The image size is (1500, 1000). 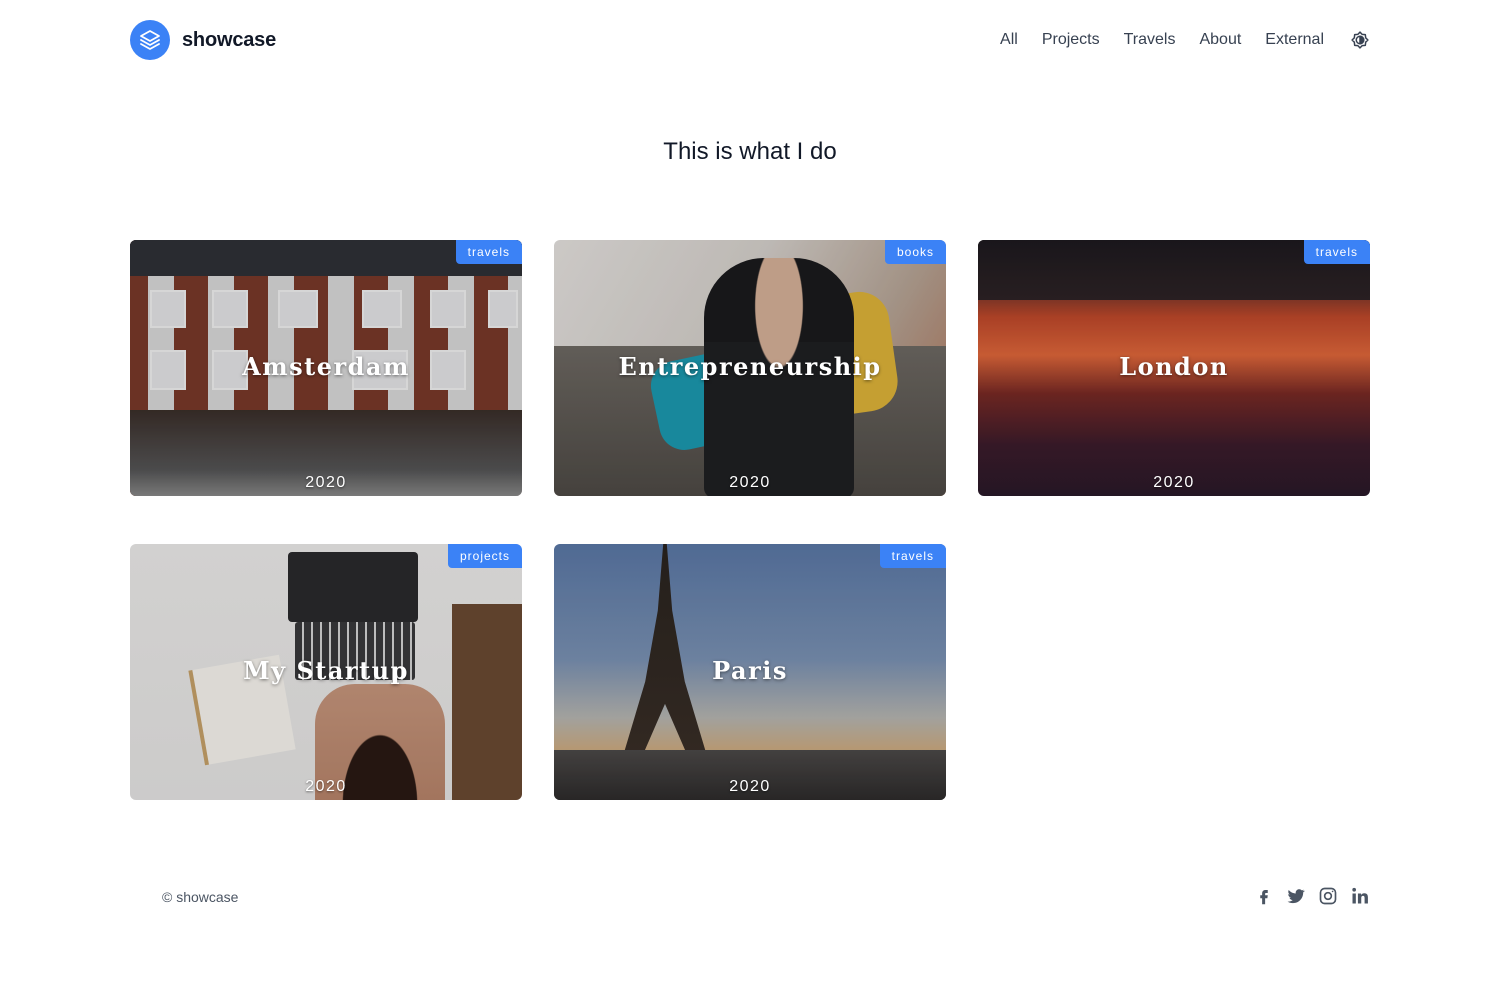 I want to click on card-amsterdam: travels Amsterdam 2020, so click(x=326, y=368).